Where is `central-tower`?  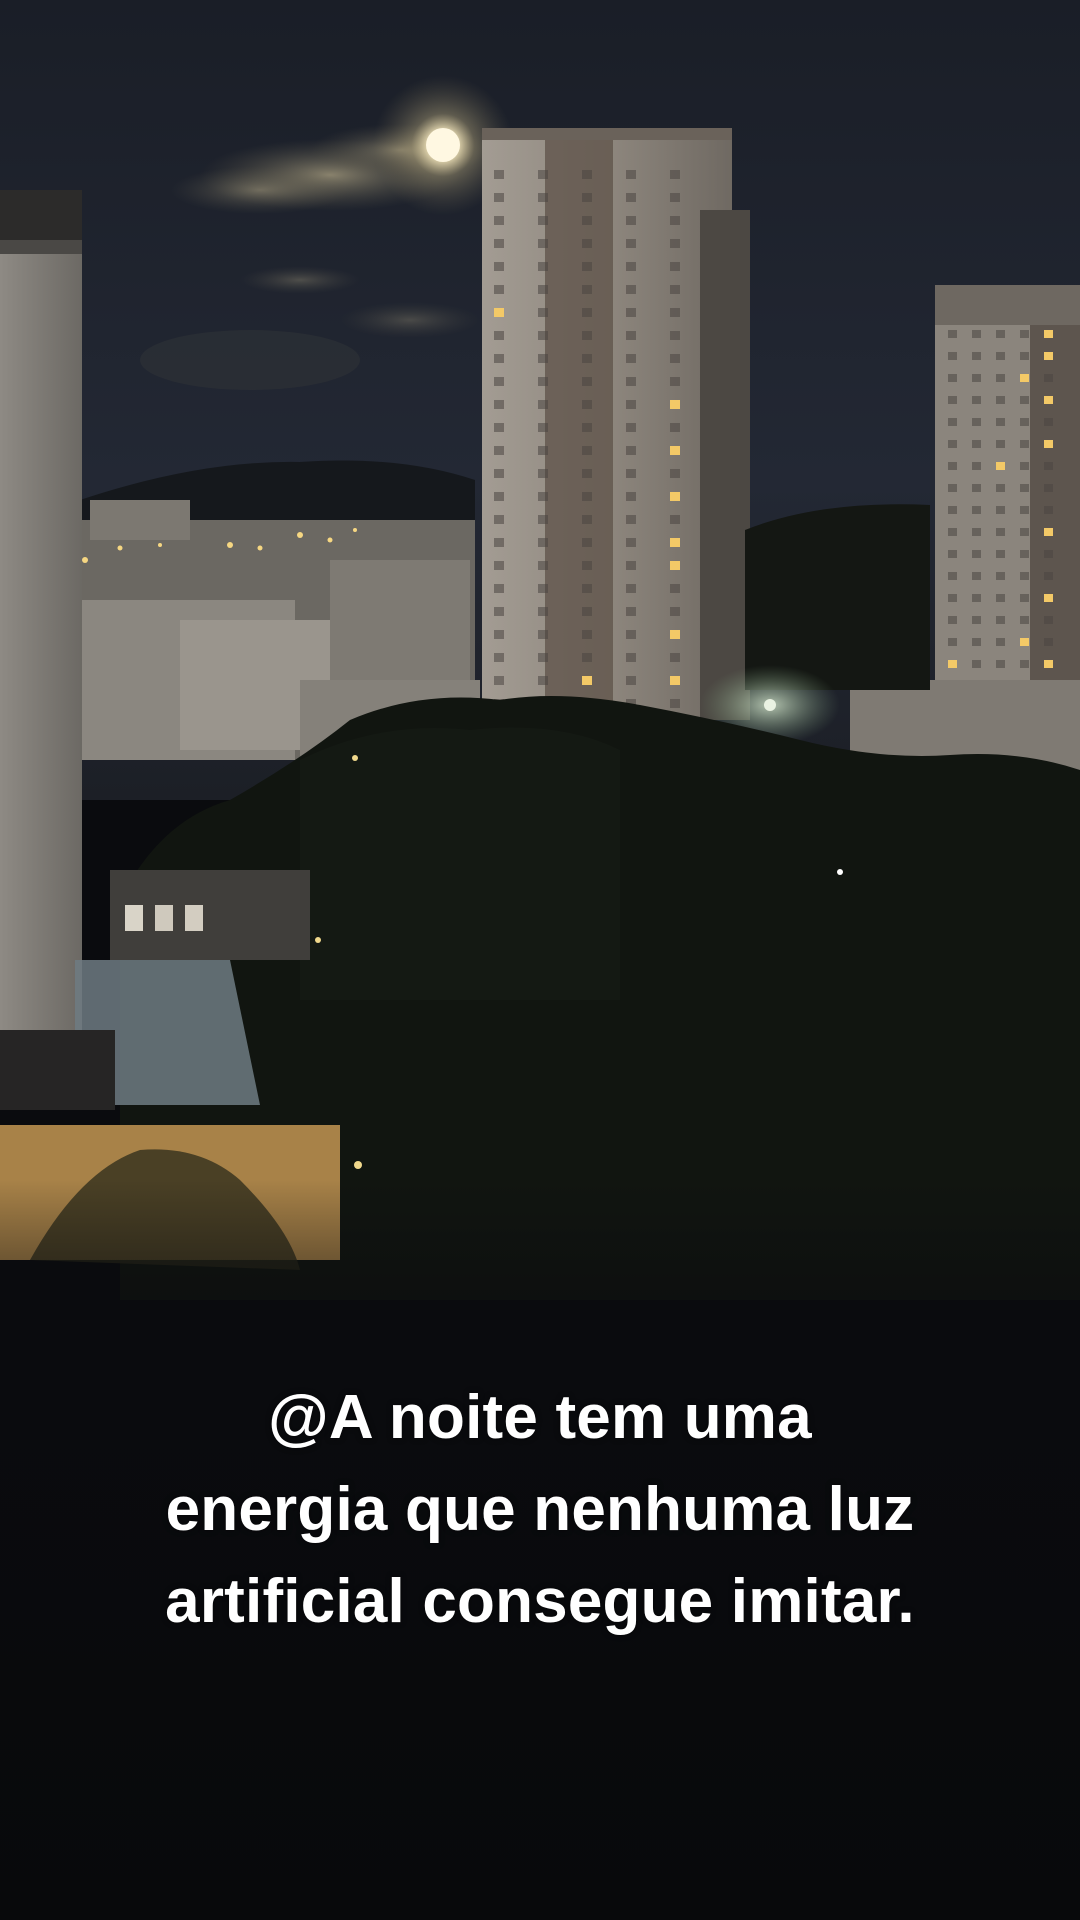 central-tower is located at coordinates (616, 424).